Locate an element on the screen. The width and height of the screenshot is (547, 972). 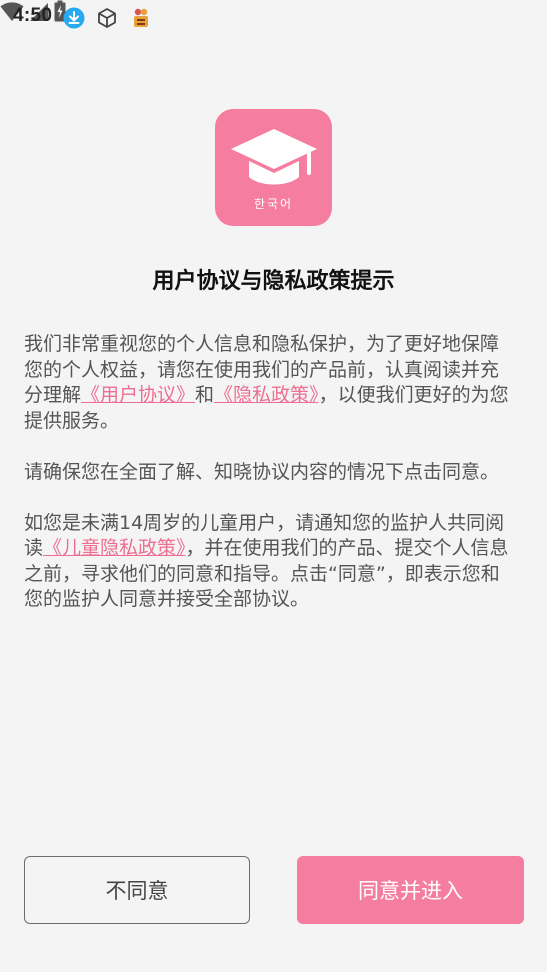
child-privacy-policy-link: 《儿童隐私政策》 is located at coordinates (114, 548).